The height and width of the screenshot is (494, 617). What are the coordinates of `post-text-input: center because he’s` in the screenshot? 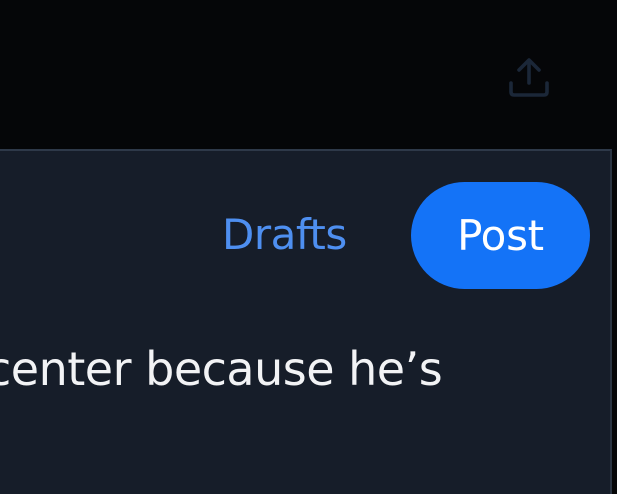 It's located at (221, 369).